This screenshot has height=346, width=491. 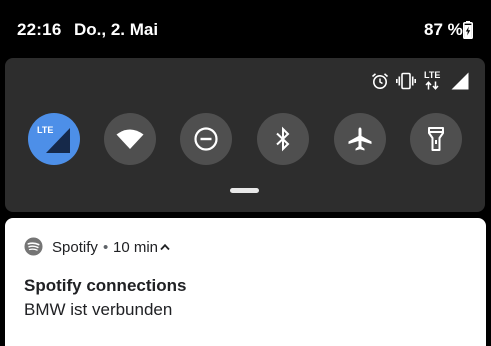 I want to click on tile-bluetooth, so click(x=283, y=139).